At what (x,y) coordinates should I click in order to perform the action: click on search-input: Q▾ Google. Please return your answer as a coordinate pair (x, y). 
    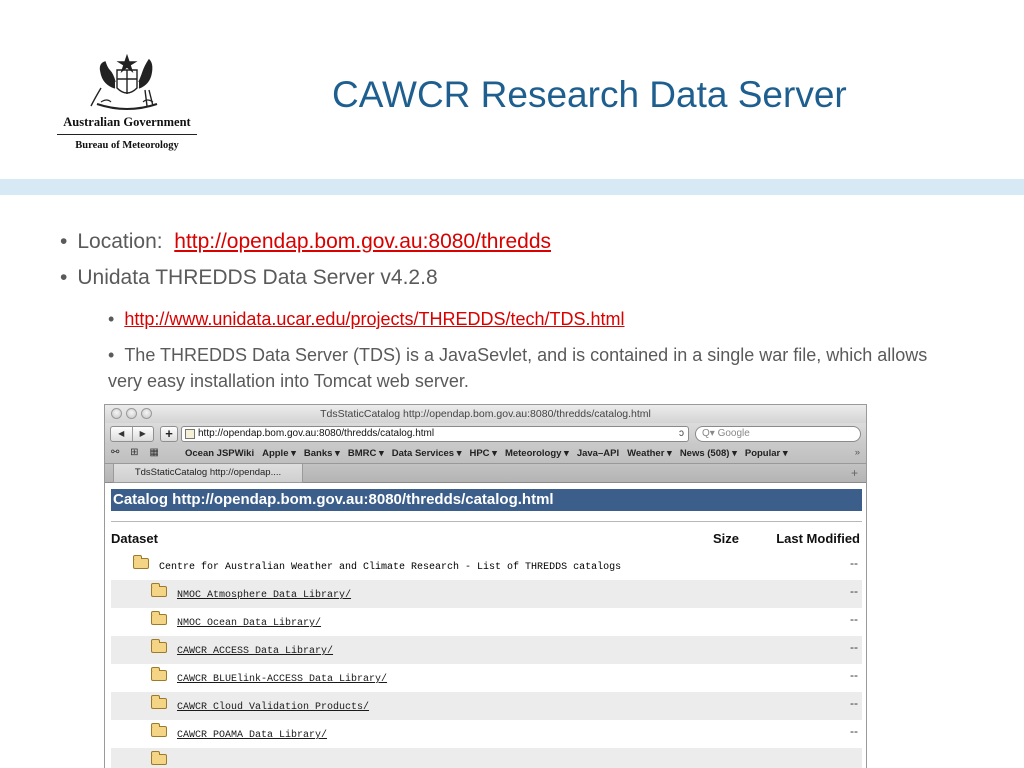
    Looking at the image, I should click on (778, 434).